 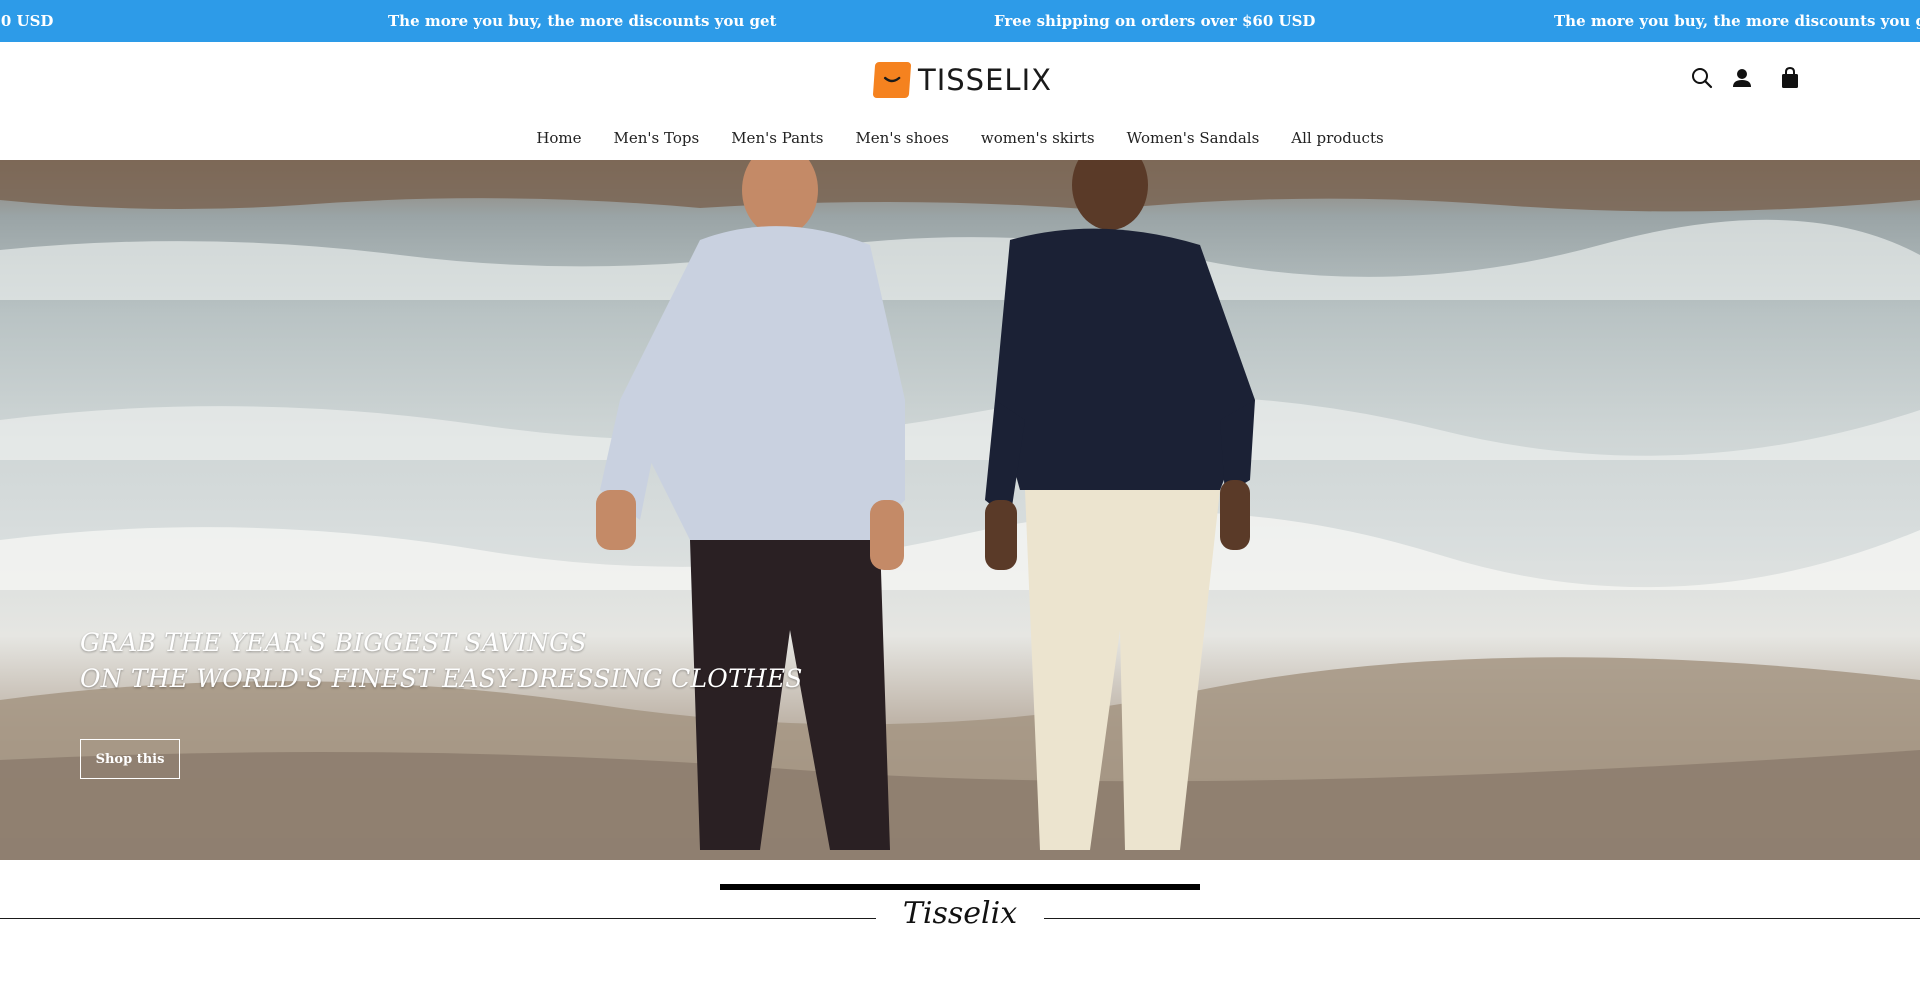 What do you see at coordinates (1038, 138) in the screenshot?
I see `nav-item-womens-skirts: women's skirts` at bounding box center [1038, 138].